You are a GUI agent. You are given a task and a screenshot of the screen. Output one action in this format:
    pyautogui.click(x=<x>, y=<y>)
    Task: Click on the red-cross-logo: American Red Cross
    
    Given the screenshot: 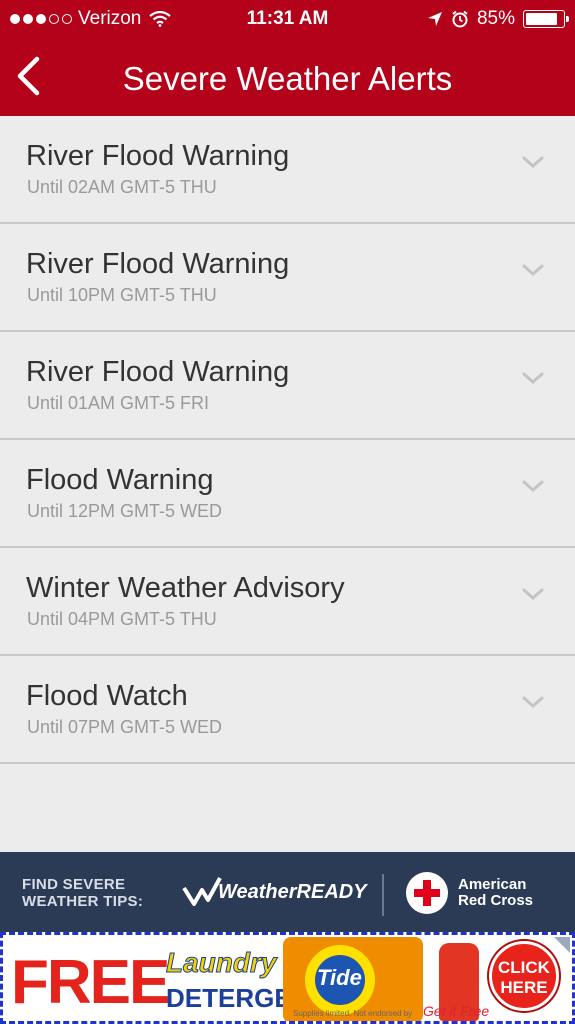 What is the action you would take?
    pyautogui.click(x=469, y=893)
    